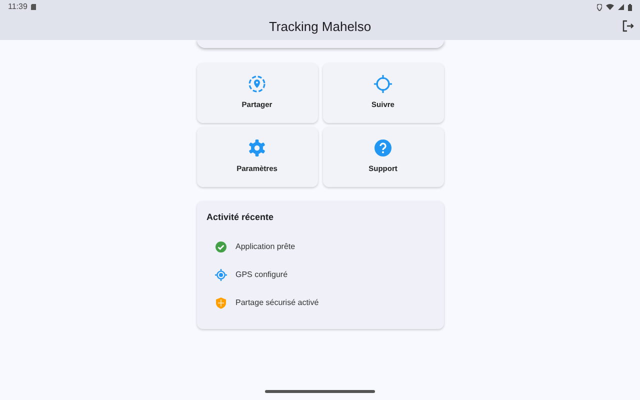 The height and width of the screenshot is (400, 640). I want to click on location-icon, so click(599, 7).